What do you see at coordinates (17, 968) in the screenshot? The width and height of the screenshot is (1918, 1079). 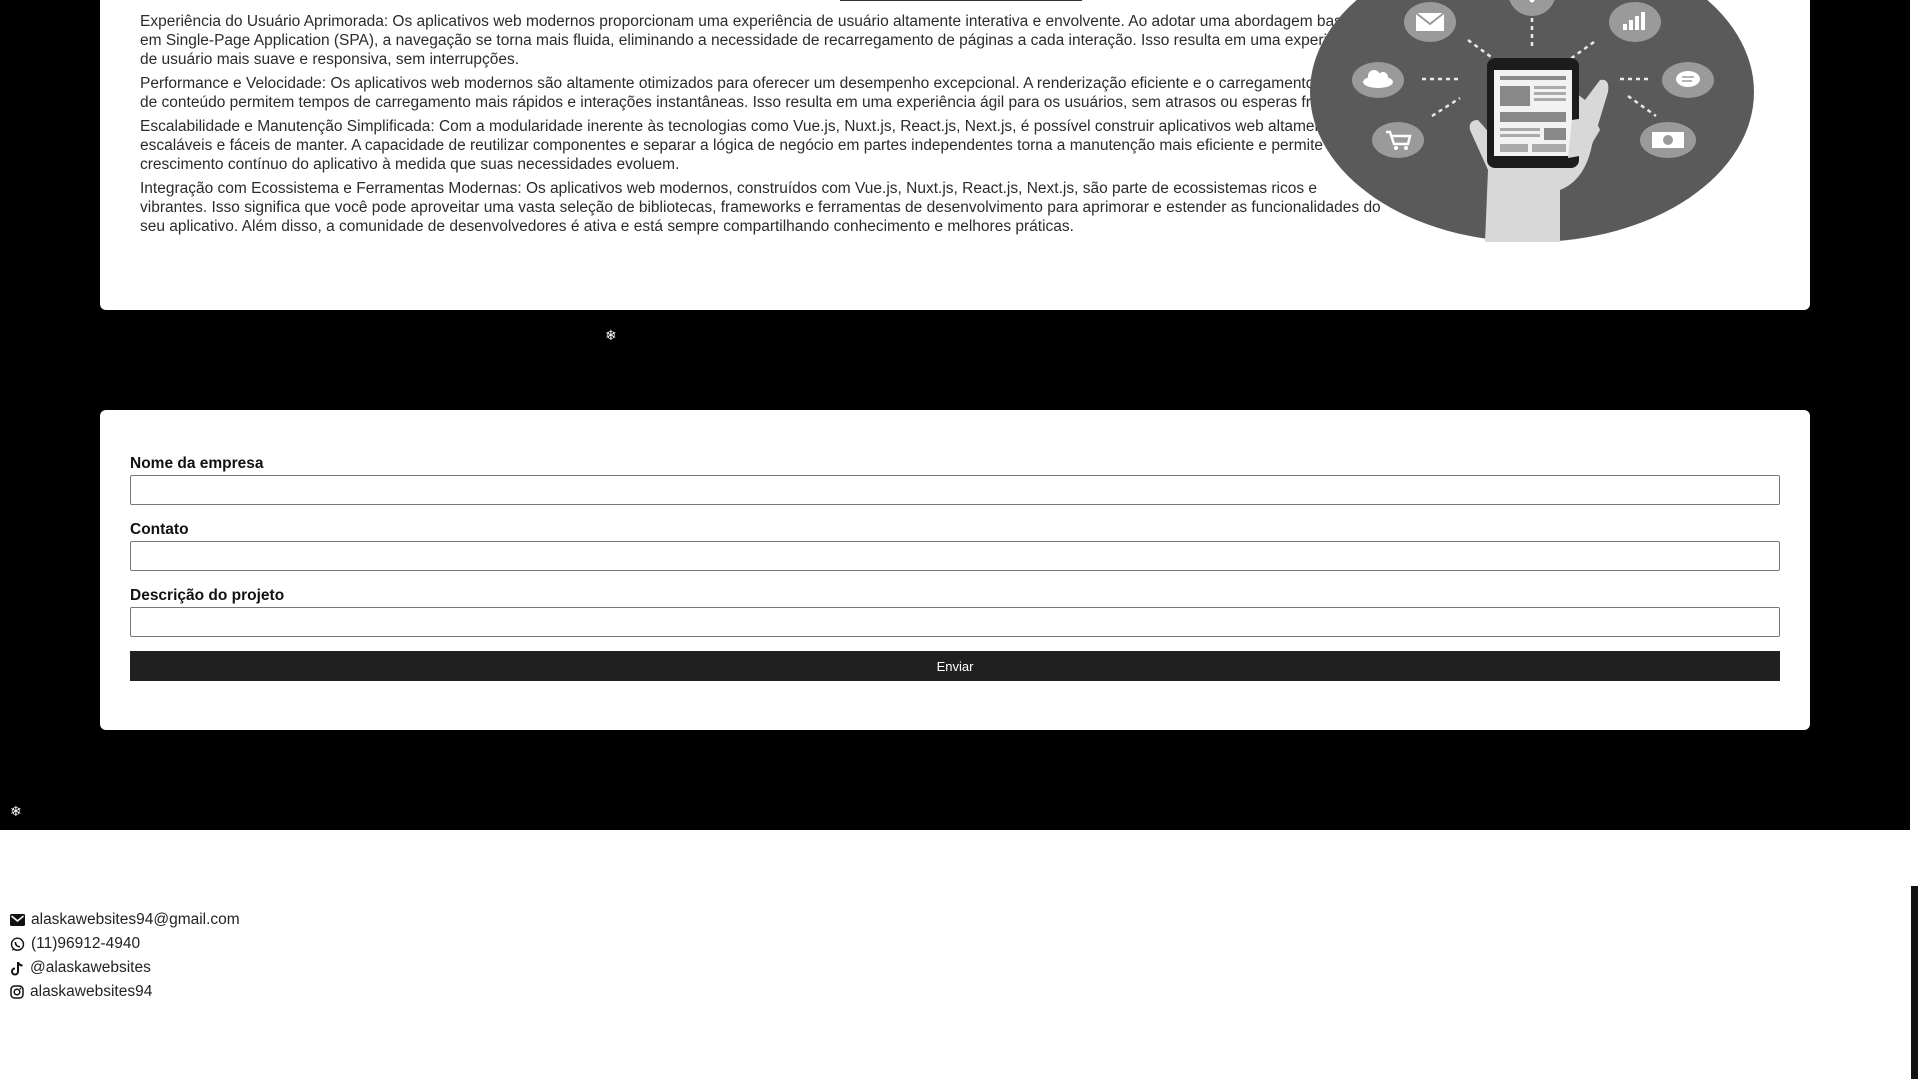 I see `tiktok-icon` at bounding box center [17, 968].